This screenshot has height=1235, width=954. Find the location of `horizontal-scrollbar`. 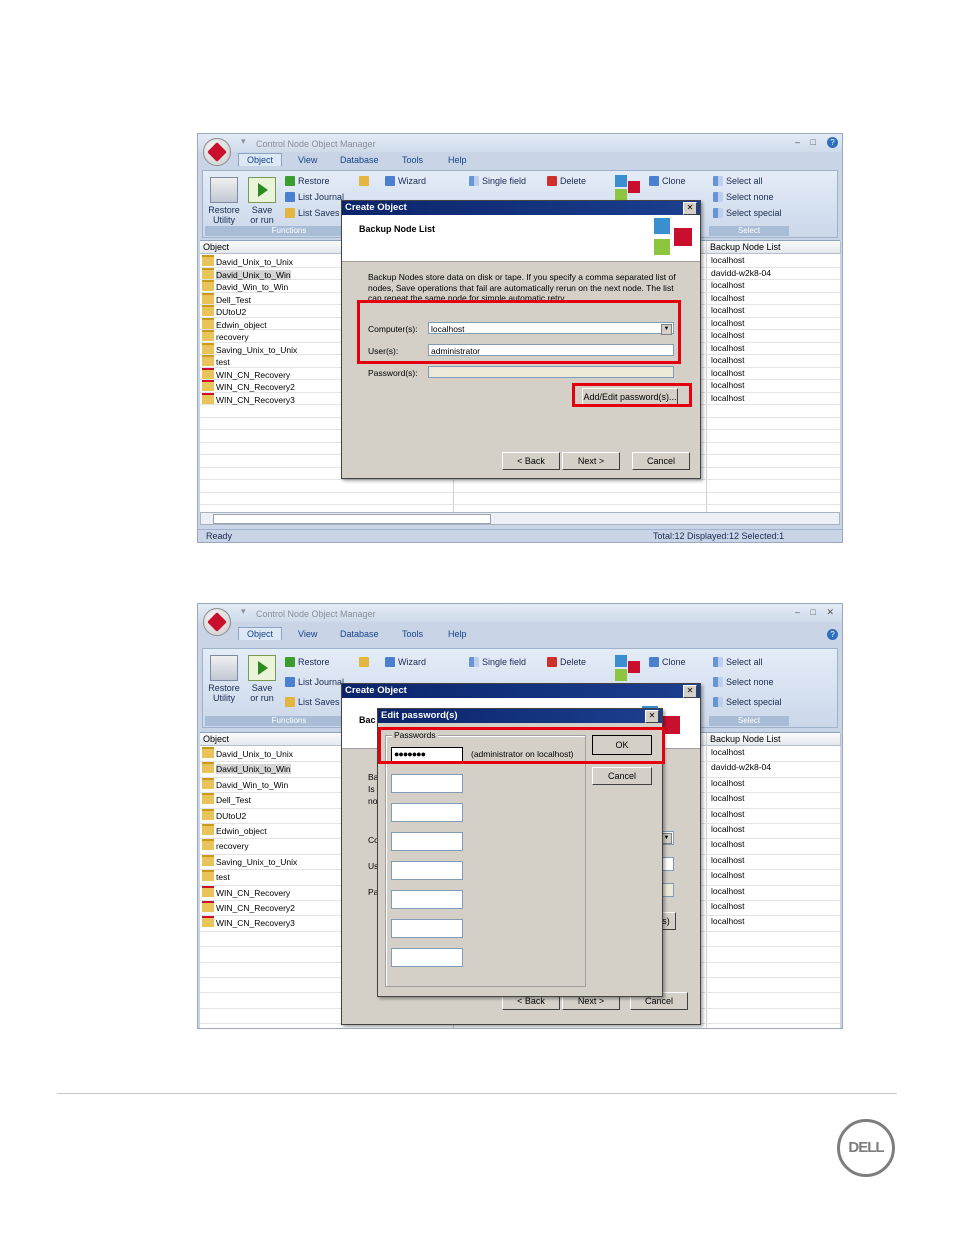

horizontal-scrollbar is located at coordinates (520, 518).